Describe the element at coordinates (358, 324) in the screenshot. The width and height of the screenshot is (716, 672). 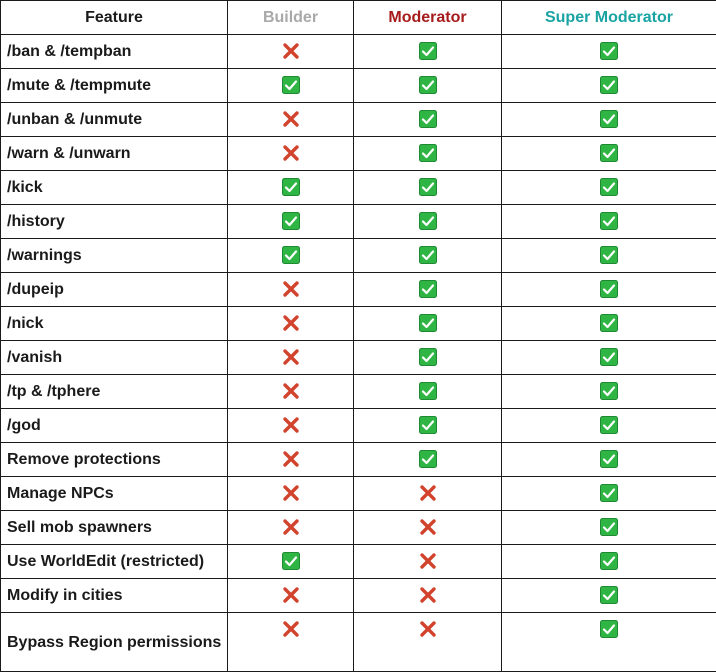
I see `table-row: /nick` at that location.